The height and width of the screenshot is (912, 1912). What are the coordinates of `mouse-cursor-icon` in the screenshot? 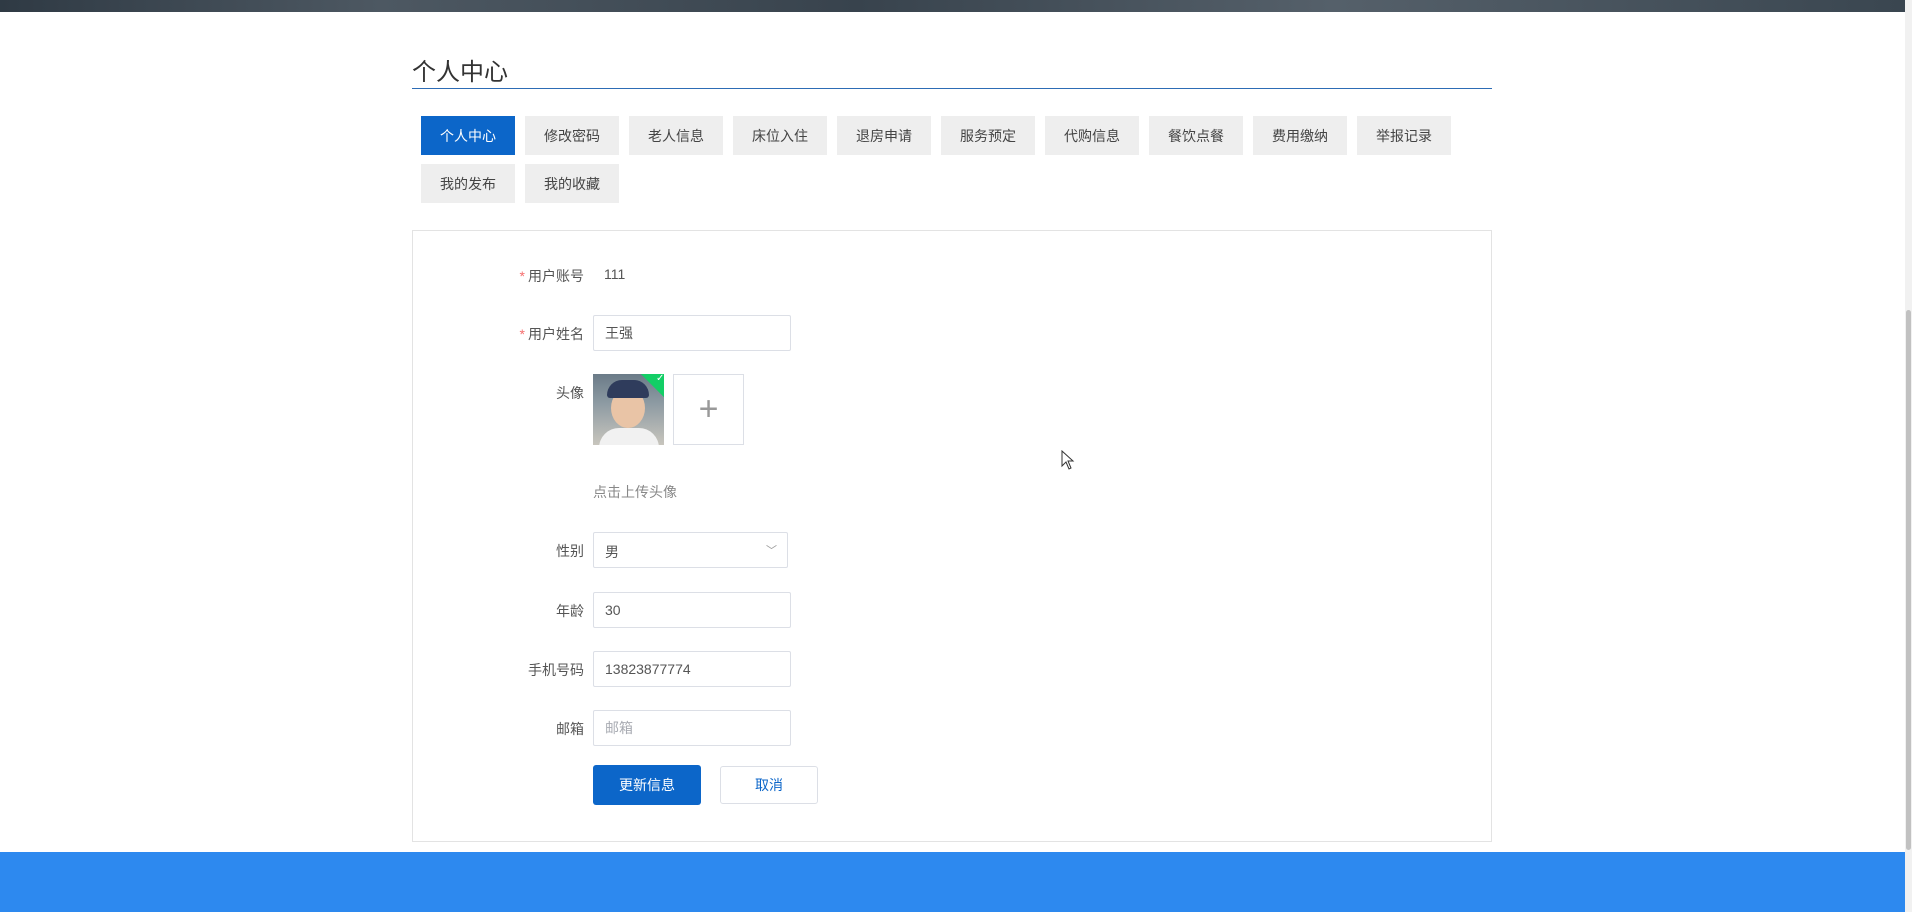 It's located at (1068, 460).